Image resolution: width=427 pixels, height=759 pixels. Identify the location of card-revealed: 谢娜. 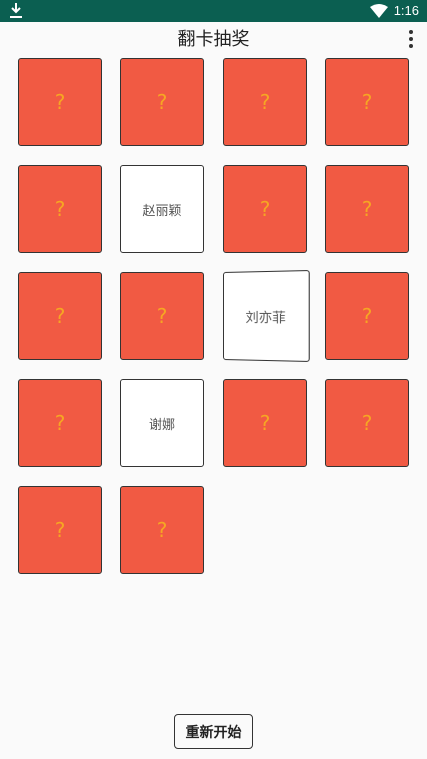
(162, 423).